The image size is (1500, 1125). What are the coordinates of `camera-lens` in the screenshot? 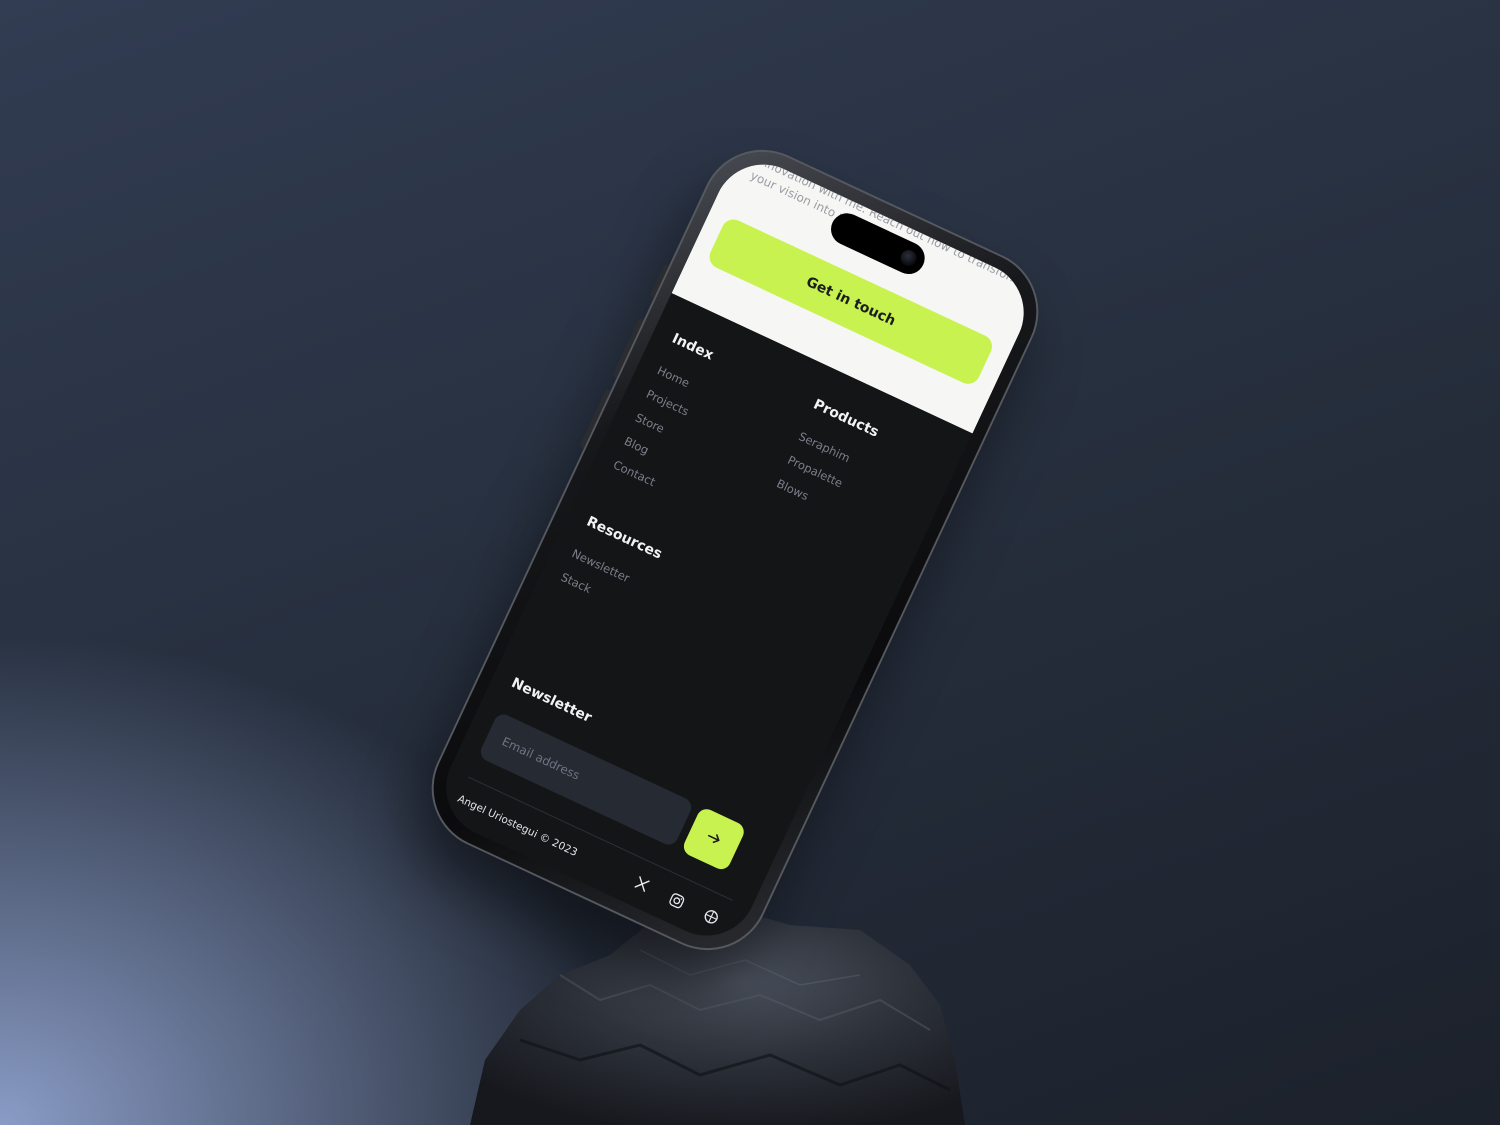 It's located at (909, 258).